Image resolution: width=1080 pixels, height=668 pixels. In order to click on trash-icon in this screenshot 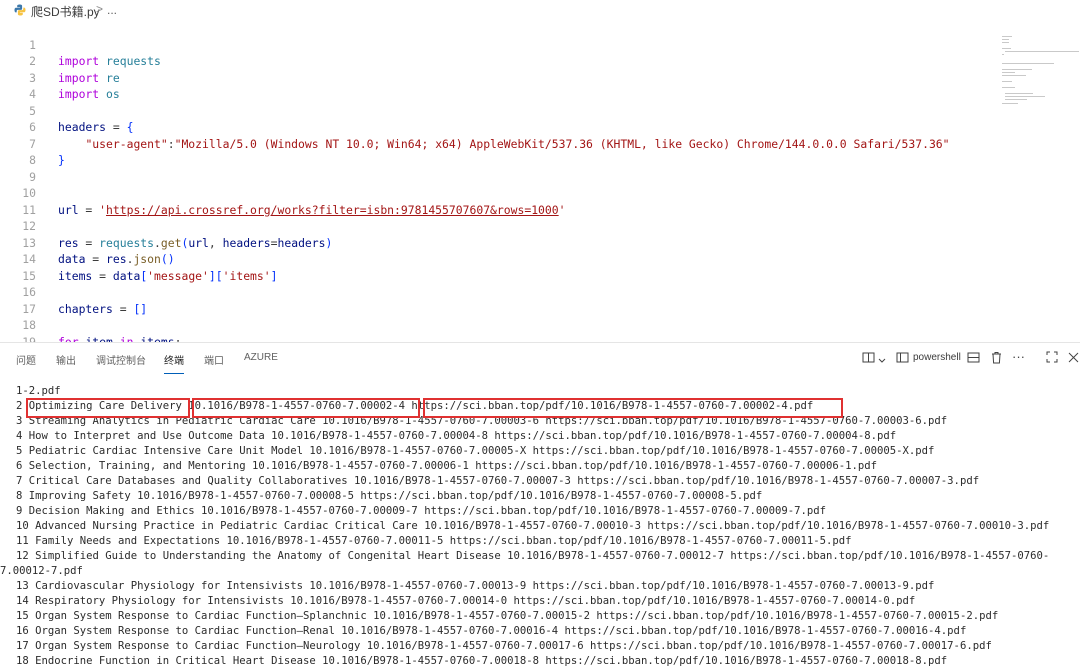, I will do `click(996, 359)`.